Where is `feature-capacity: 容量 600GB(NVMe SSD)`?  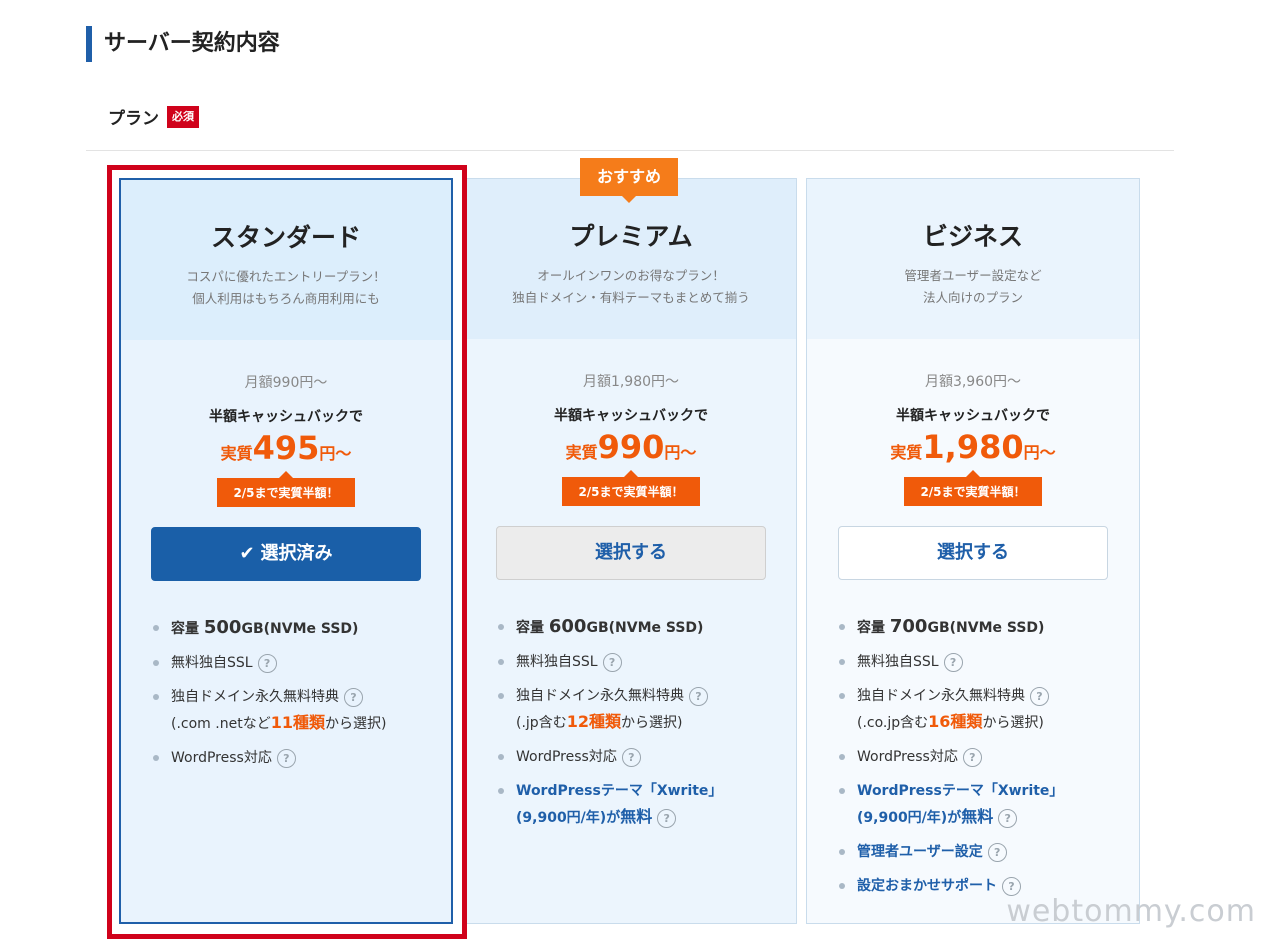
feature-capacity: 容量 600GB(NVMe SSD) is located at coordinates (647, 627).